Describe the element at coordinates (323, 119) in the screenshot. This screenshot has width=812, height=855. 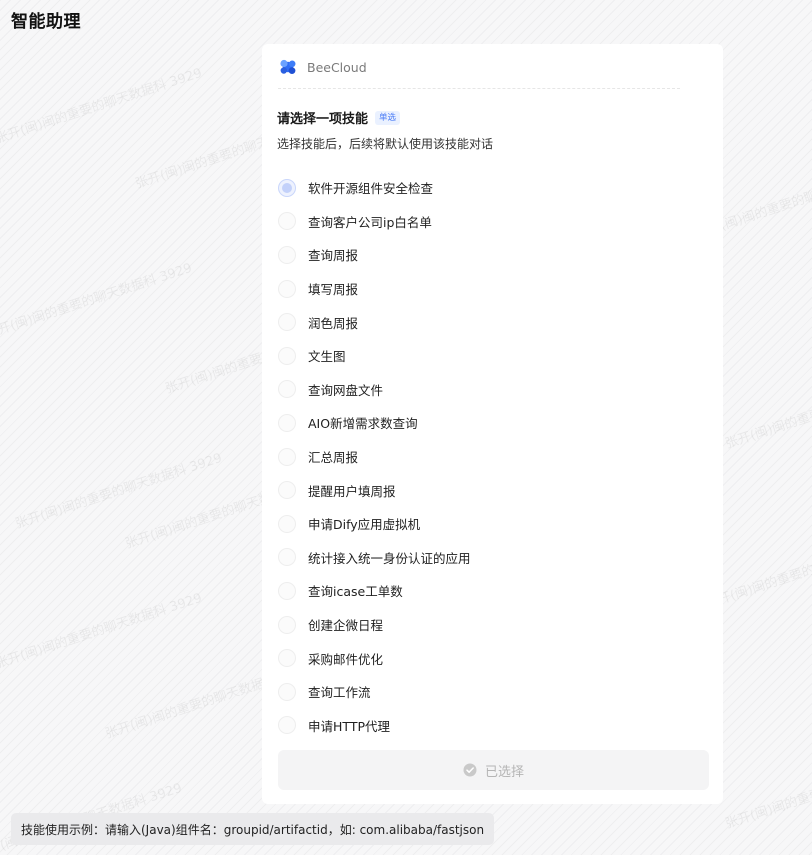
I see `question-title-text: 请选择一项技能` at that location.